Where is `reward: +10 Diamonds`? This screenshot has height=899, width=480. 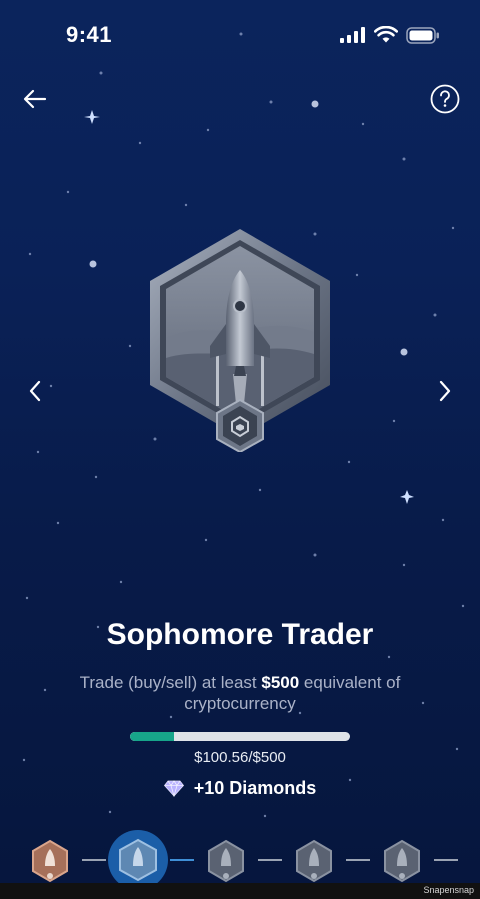 reward: +10 Diamonds is located at coordinates (240, 788).